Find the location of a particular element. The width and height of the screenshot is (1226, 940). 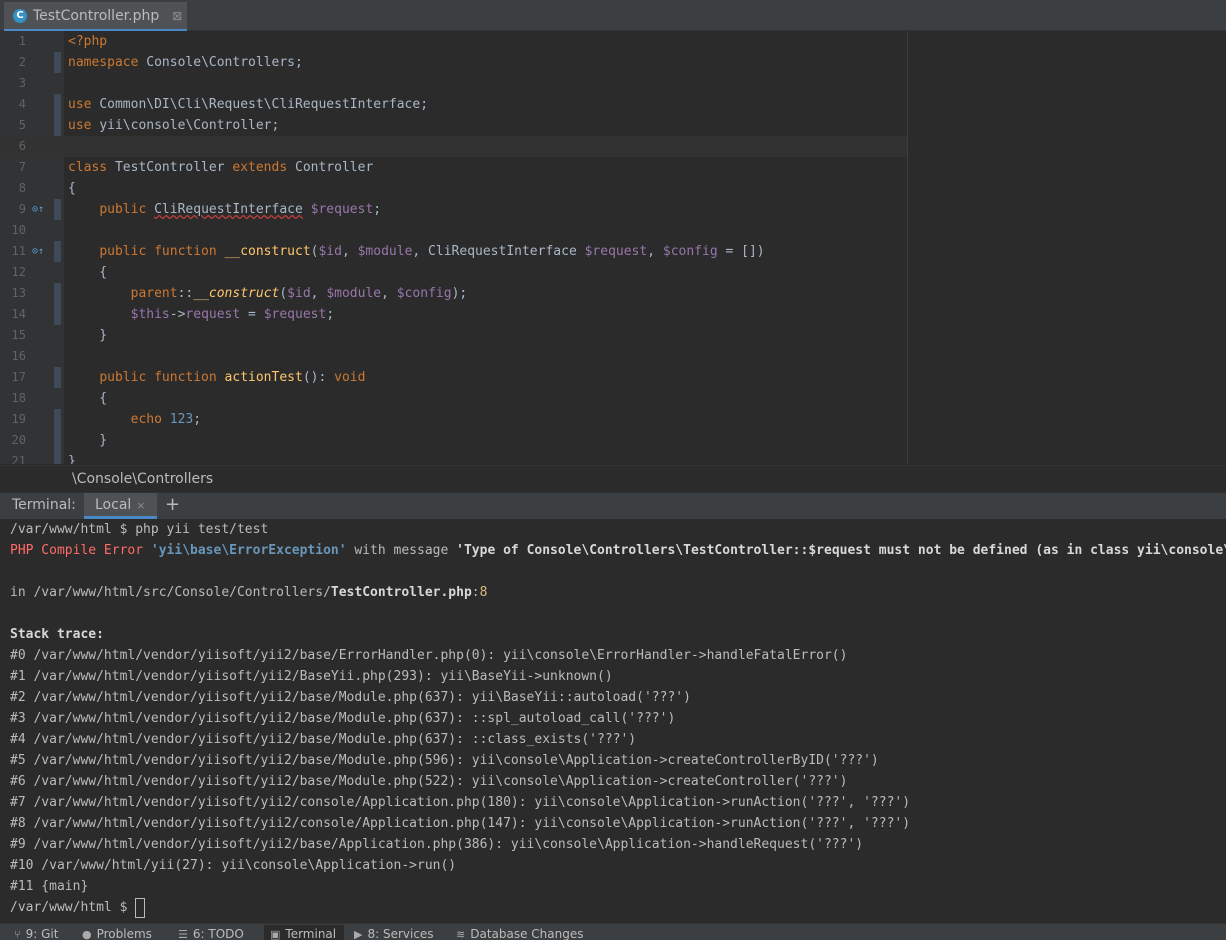

right-margin-guide is located at coordinates (907, 247).